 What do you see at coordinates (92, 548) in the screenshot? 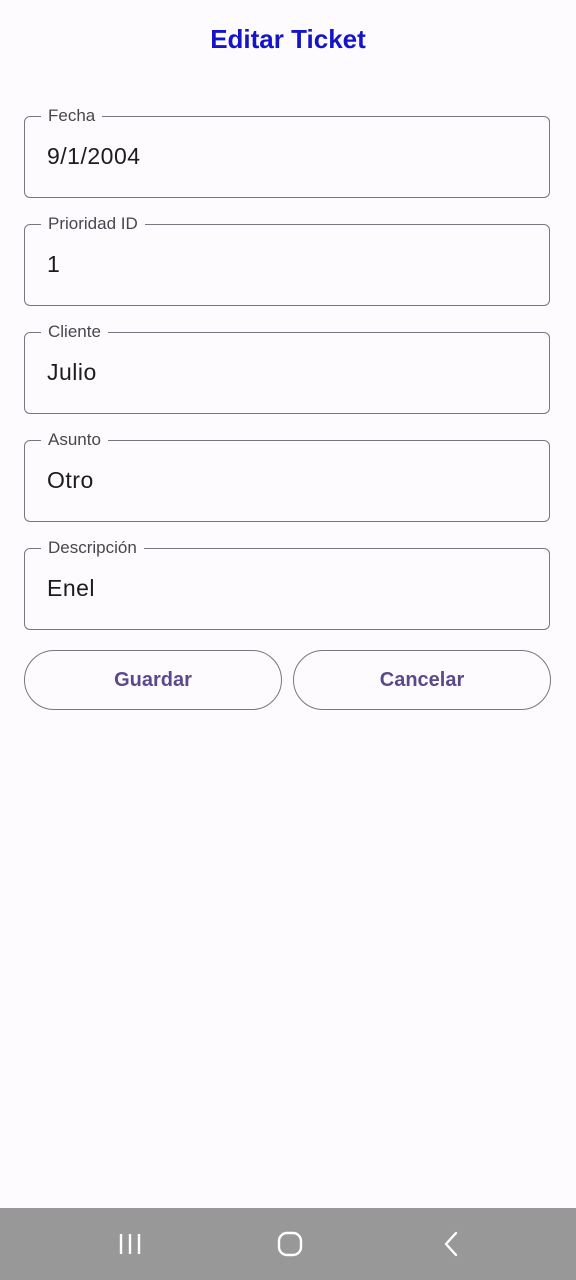
I see `descripcion-label: Descripción` at bounding box center [92, 548].